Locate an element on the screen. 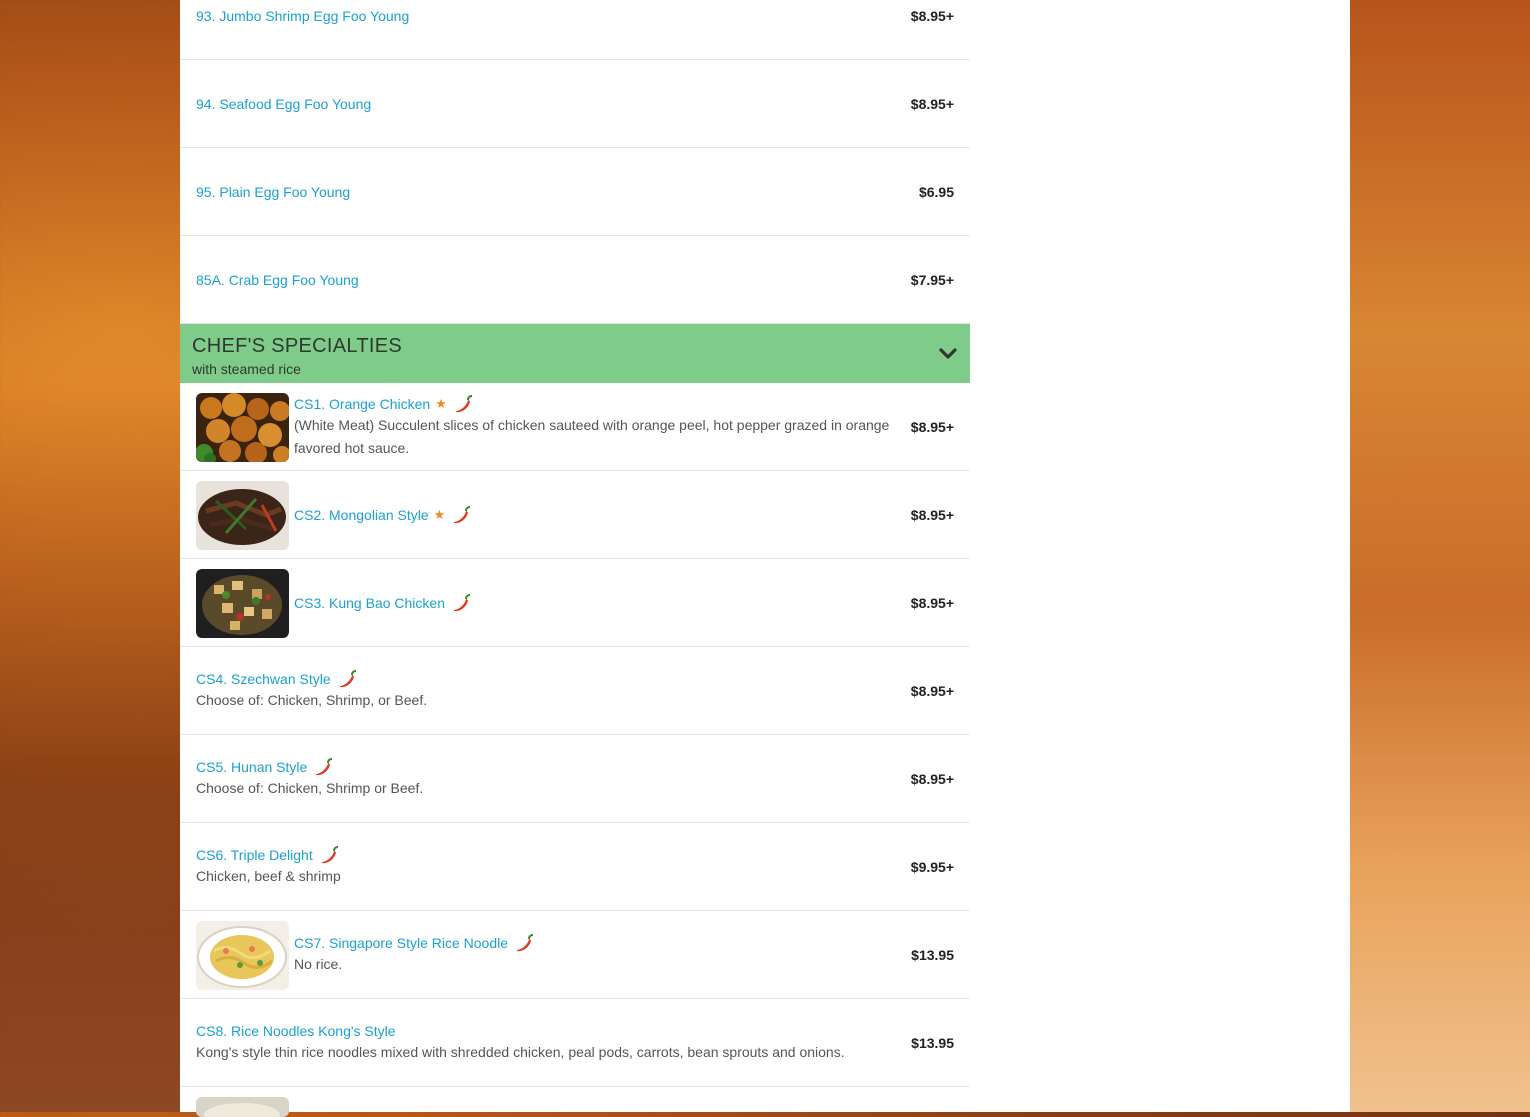 The image size is (1530, 1117). item-price: $6.95 is located at coordinates (936, 191).